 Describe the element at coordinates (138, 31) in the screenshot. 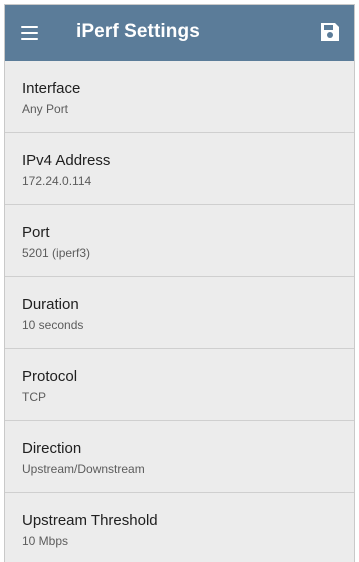

I see `page-title: iPerf Settings` at that location.